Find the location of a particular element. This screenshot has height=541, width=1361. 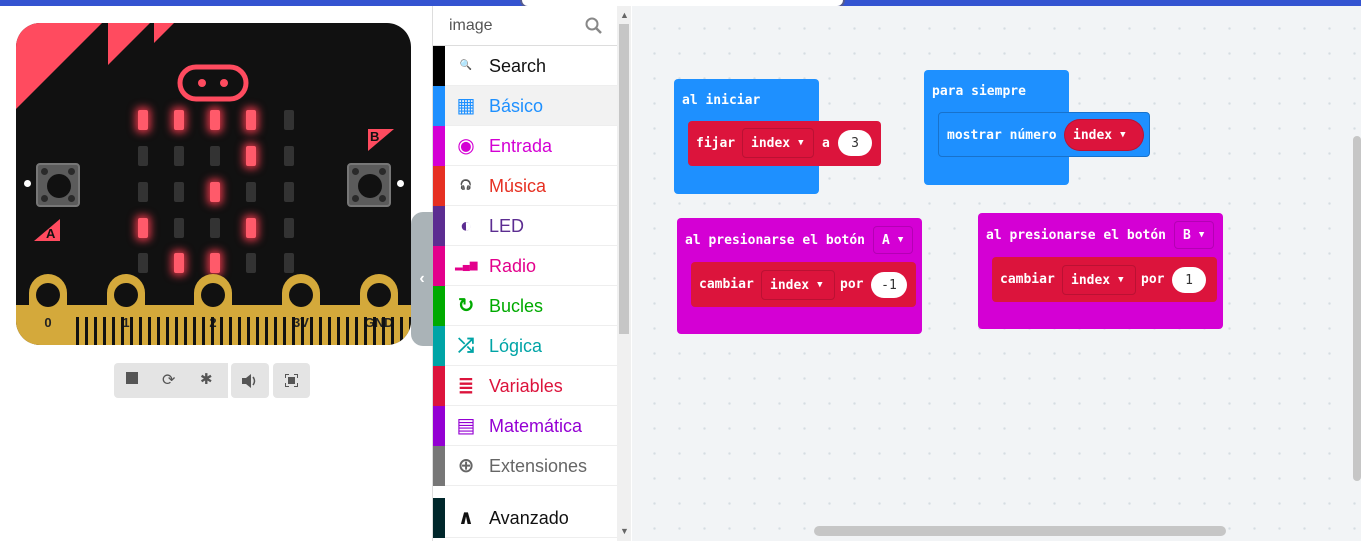

mute-button is located at coordinates (250, 380).